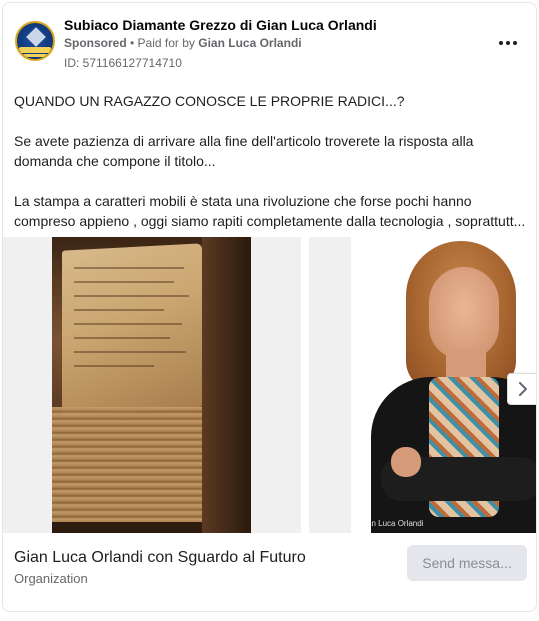 The image size is (539, 621). What do you see at coordinates (160, 558) in the screenshot?
I see `cta-title: Gian Luca Orlandi con Sguardo al Futuro` at bounding box center [160, 558].